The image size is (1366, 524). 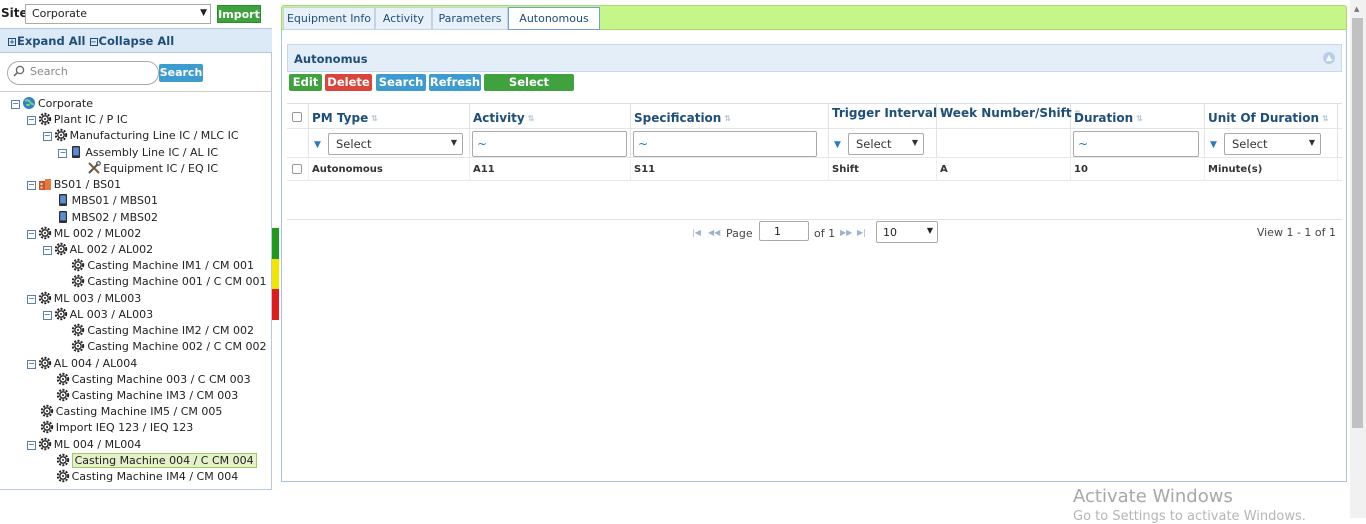 What do you see at coordinates (907, 232) in the screenshot?
I see `rows-per-page-select: 10 ▼` at bounding box center [907, 232].